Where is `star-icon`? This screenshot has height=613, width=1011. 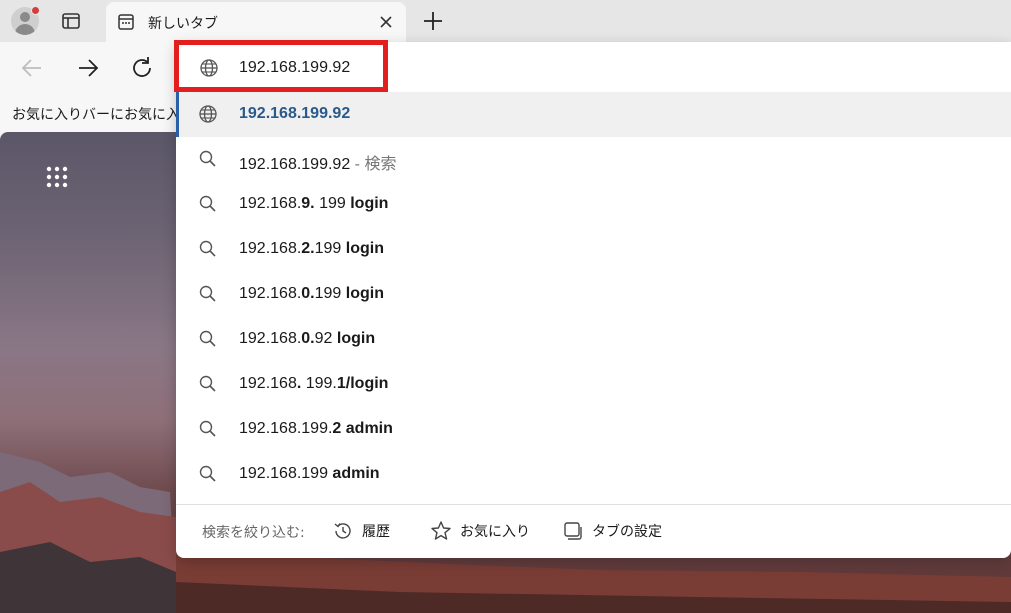
star-icon is located at coordinates (441, 530).